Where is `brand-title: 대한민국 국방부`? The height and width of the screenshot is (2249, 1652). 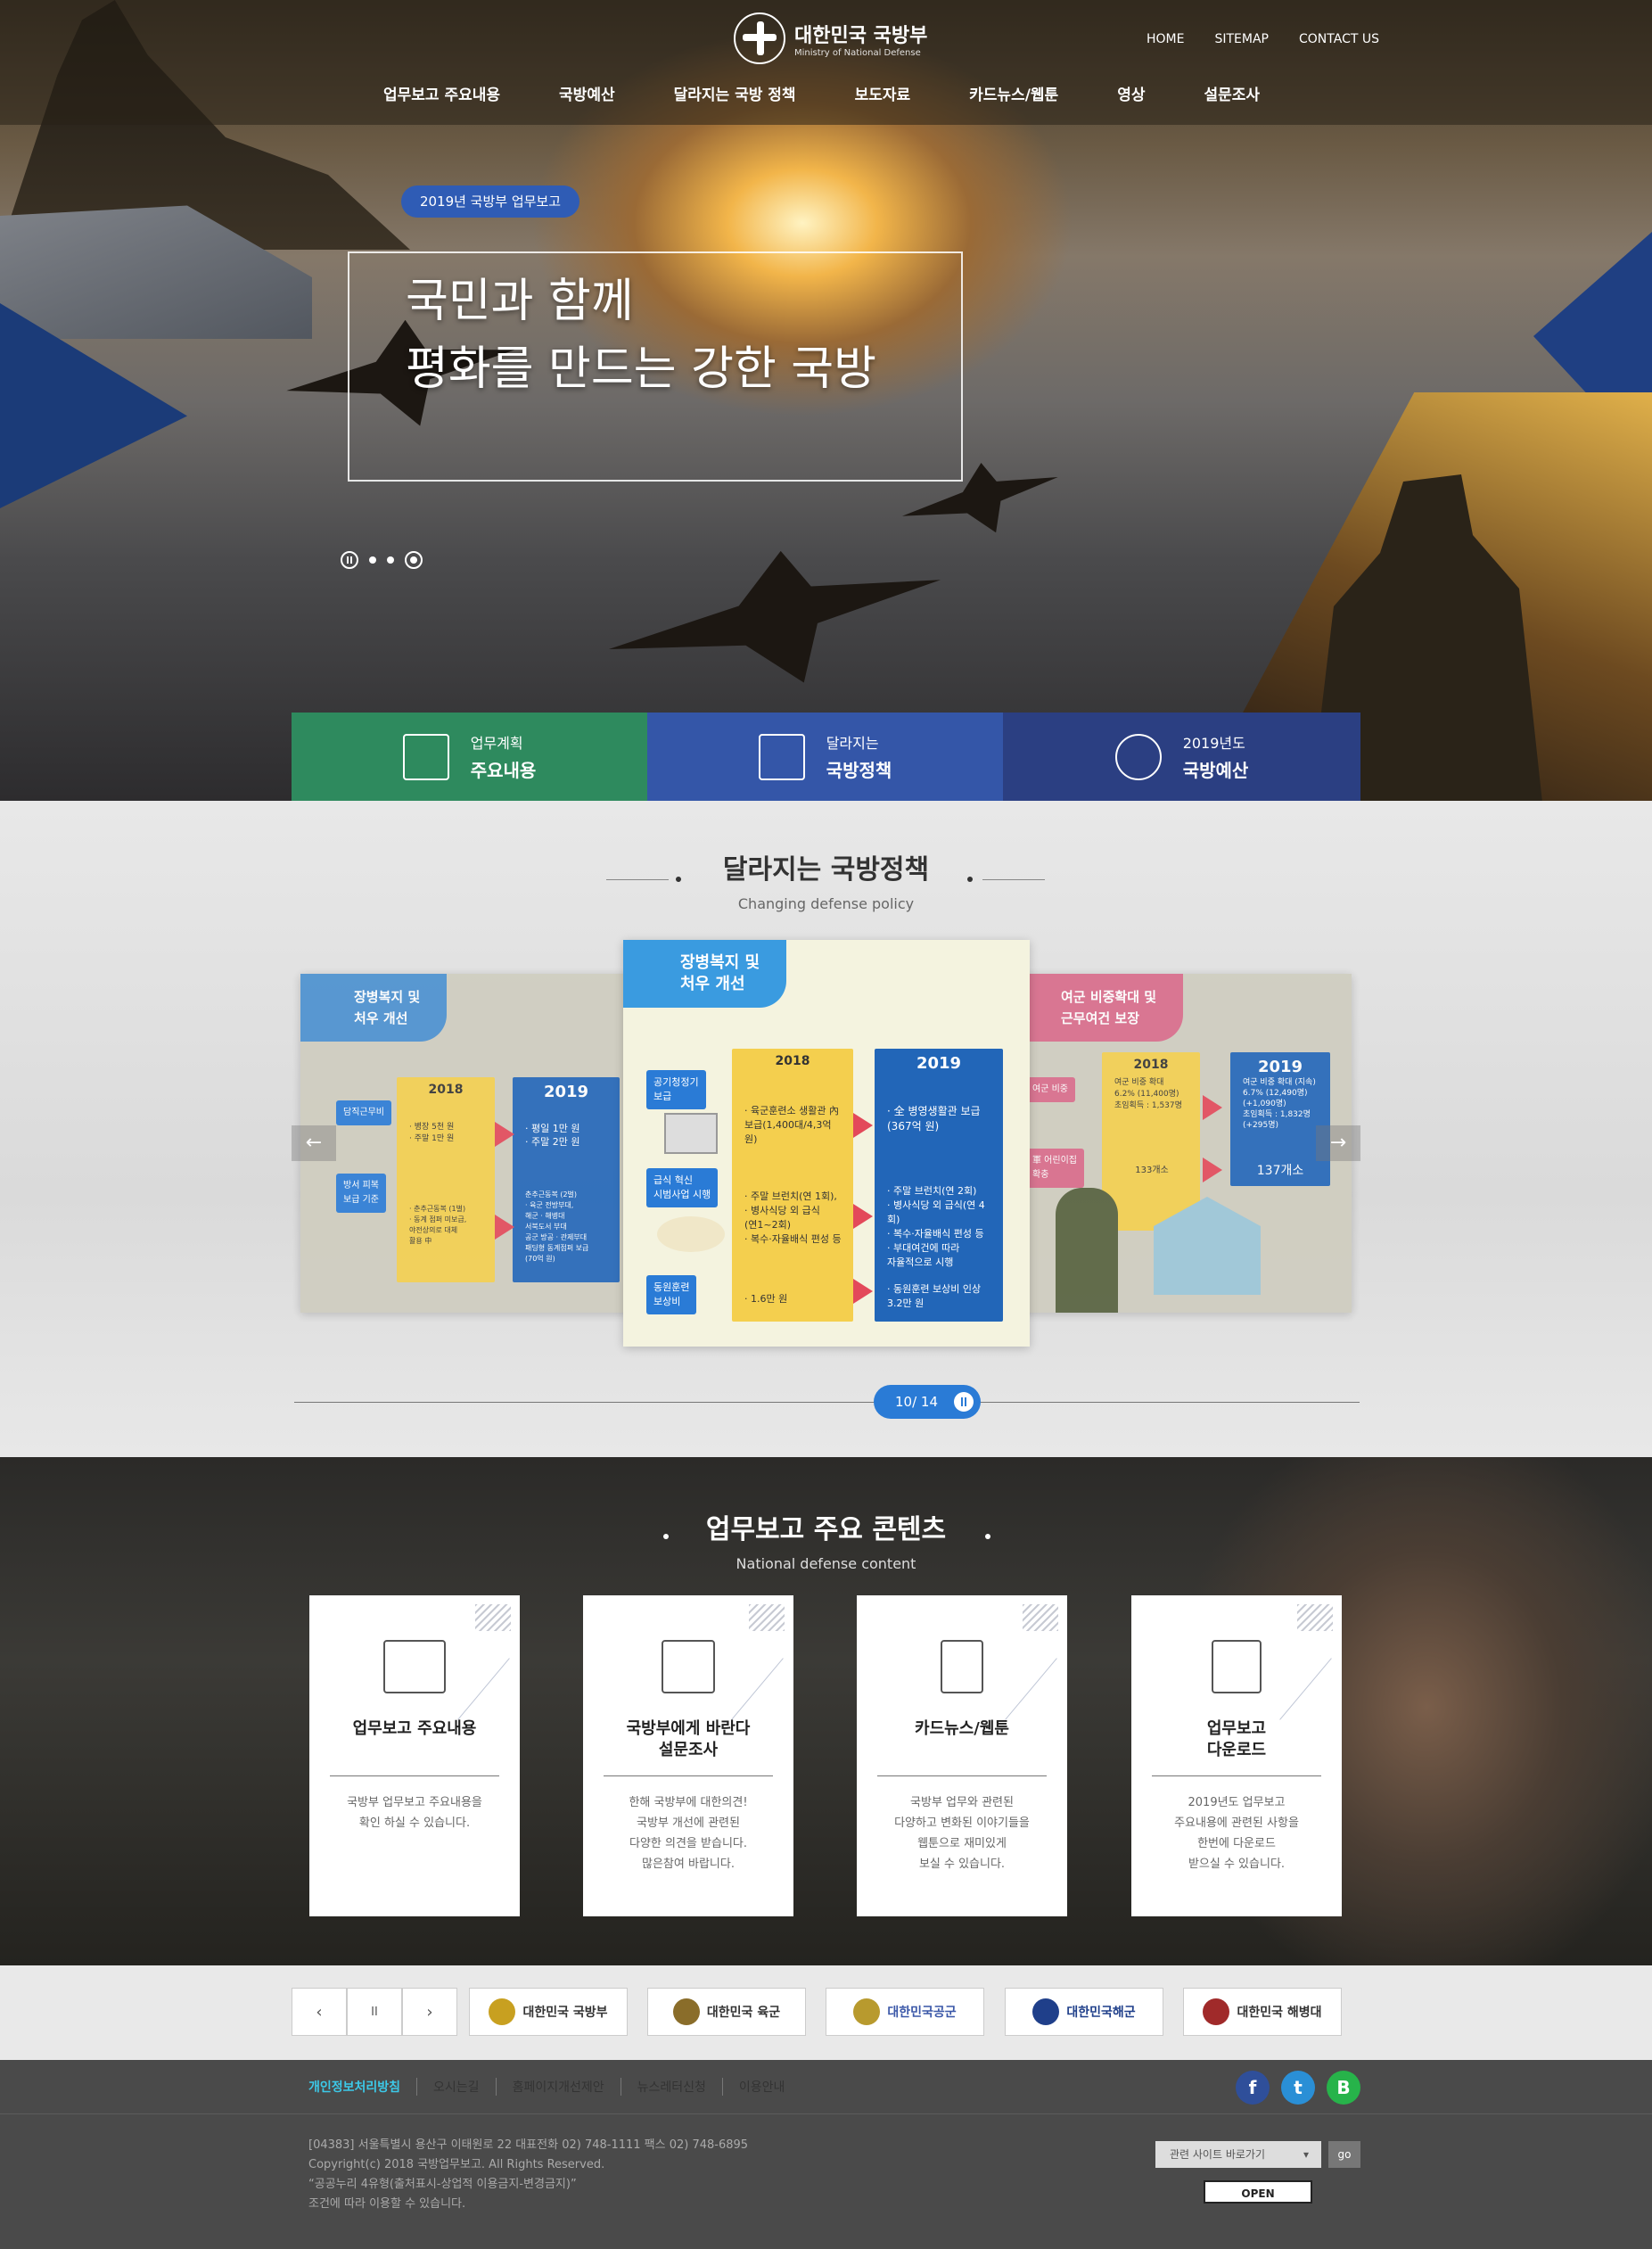
brand-title: 대한민국 국방부 is located at coordinates (861, 35).